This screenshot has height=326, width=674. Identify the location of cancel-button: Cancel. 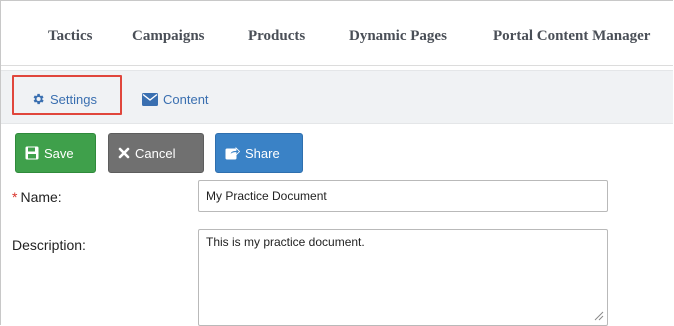
(156, 153).